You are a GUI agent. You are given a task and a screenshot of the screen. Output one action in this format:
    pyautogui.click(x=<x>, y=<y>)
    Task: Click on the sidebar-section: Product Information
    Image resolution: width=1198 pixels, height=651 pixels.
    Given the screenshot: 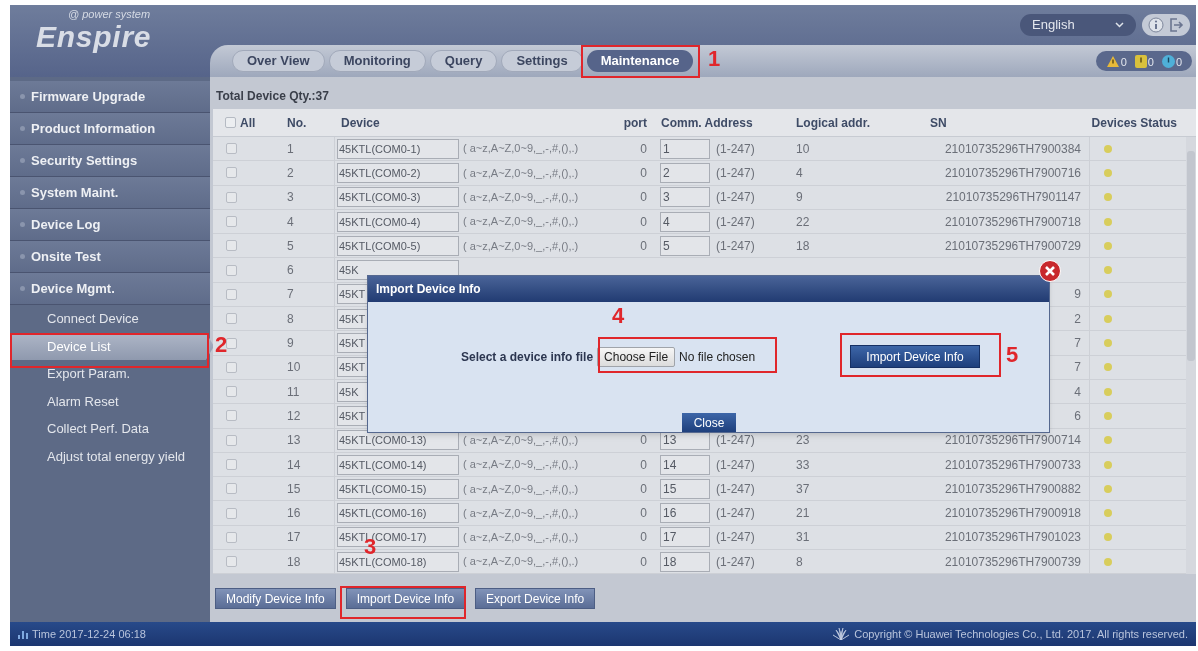 What is the action you would take?
    pyautogui.click(x=110, y=129)
    